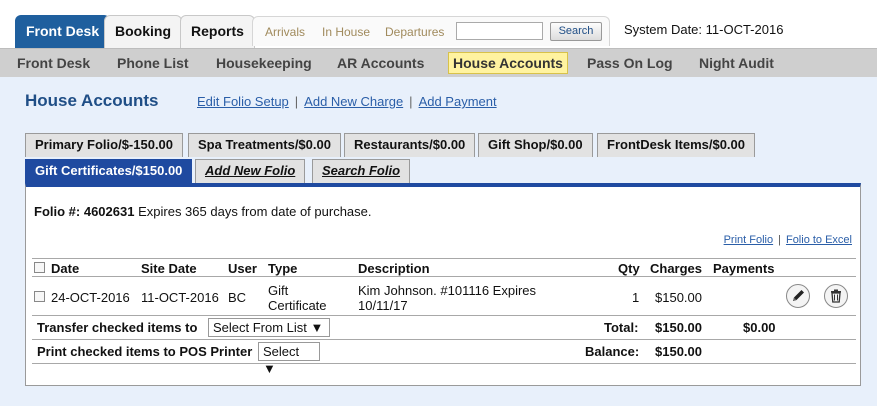  What do you see at coordinates (621, 327) in the screenshot?
I see `total-label: Total:` at bounding box center [621, 327].